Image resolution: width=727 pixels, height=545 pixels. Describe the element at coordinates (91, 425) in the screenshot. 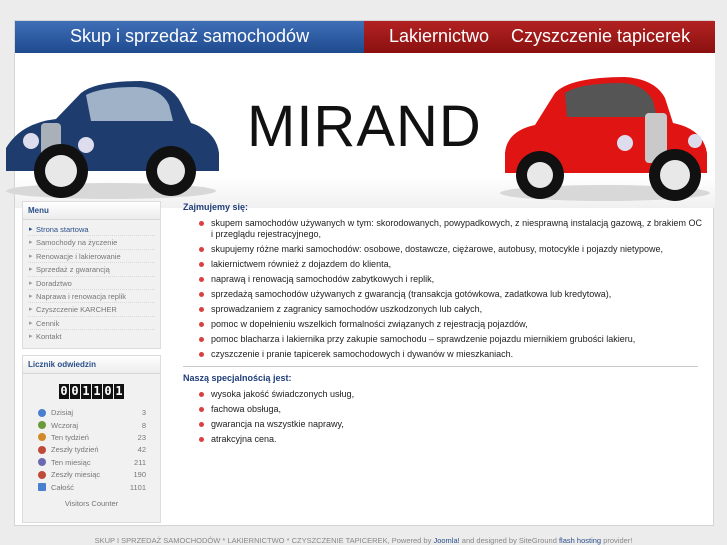

I see `stat-row: Wczoraj 8` at that location.